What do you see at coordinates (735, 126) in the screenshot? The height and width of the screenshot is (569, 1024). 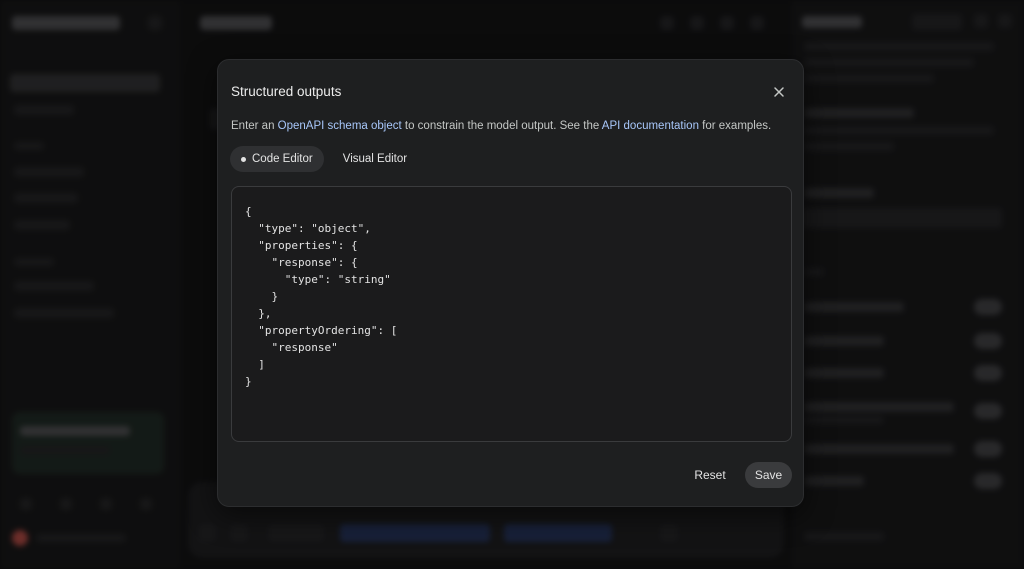 I see `description-text: for examples.` at bounding box center [735, 126].